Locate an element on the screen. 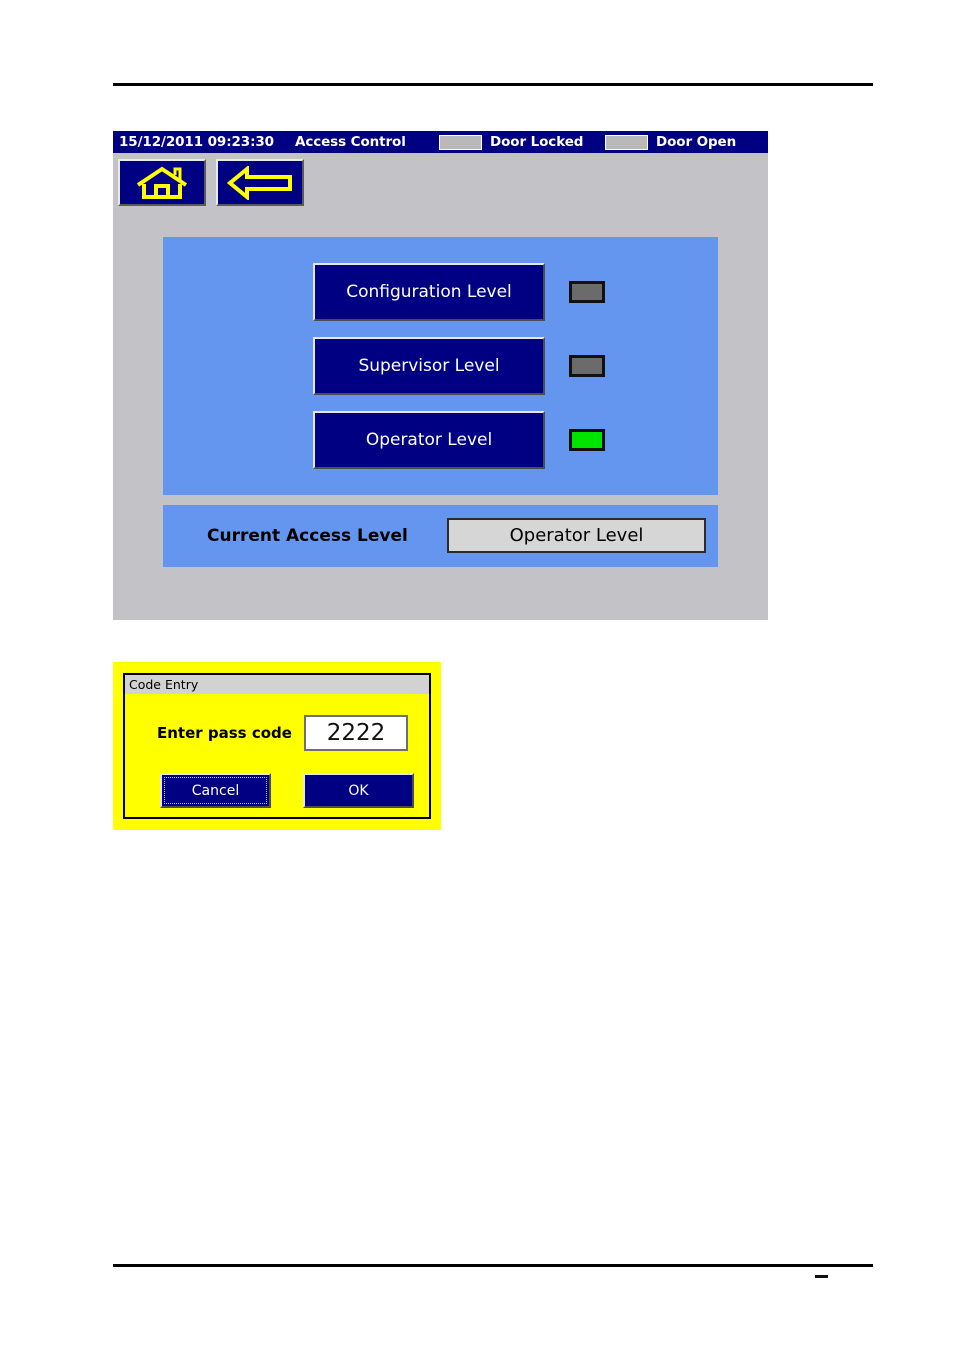  operator-level-label: Operator Level is located at coordinates (429, 440).